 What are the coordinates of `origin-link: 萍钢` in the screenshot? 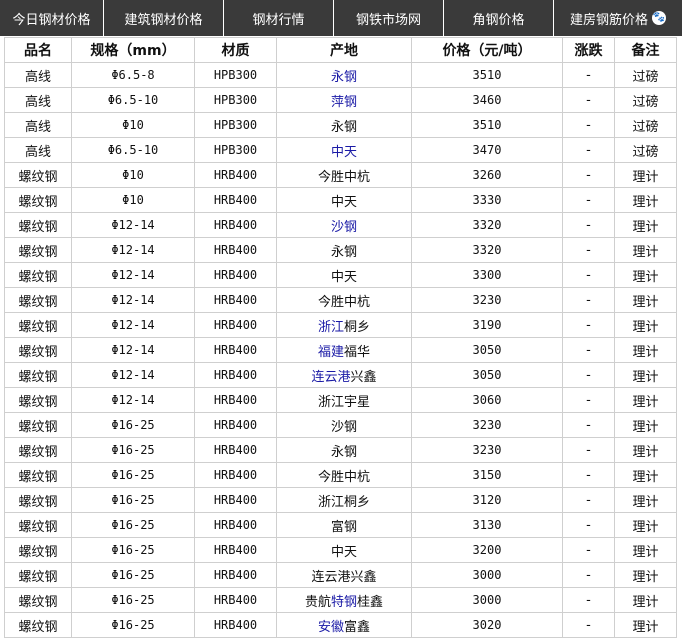 It's located at (344, 102).